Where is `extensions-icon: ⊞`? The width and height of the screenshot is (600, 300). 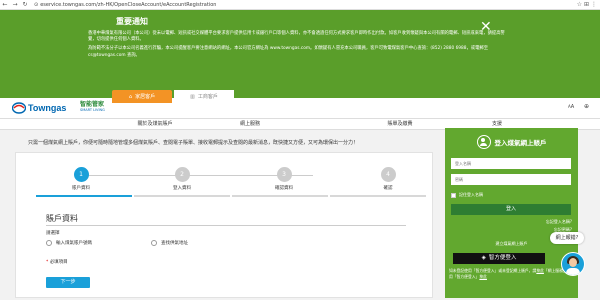 extensions-icon: ⊞ is located at coordinates (586, 5).